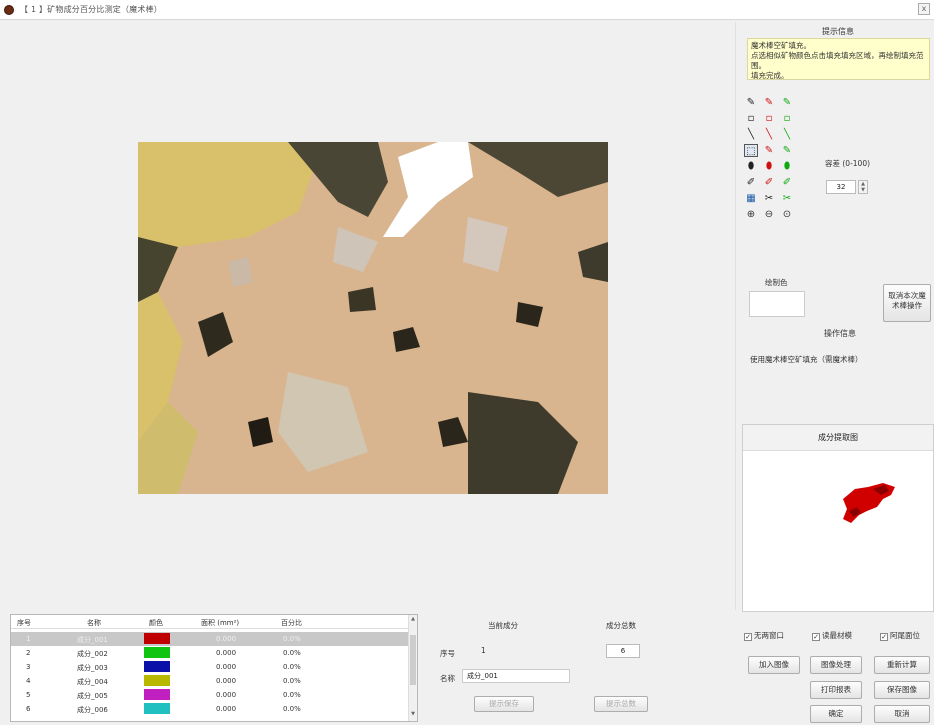  I want to click on table-row: 5 成分_005 0.000 0.0%, so click(210, 695).